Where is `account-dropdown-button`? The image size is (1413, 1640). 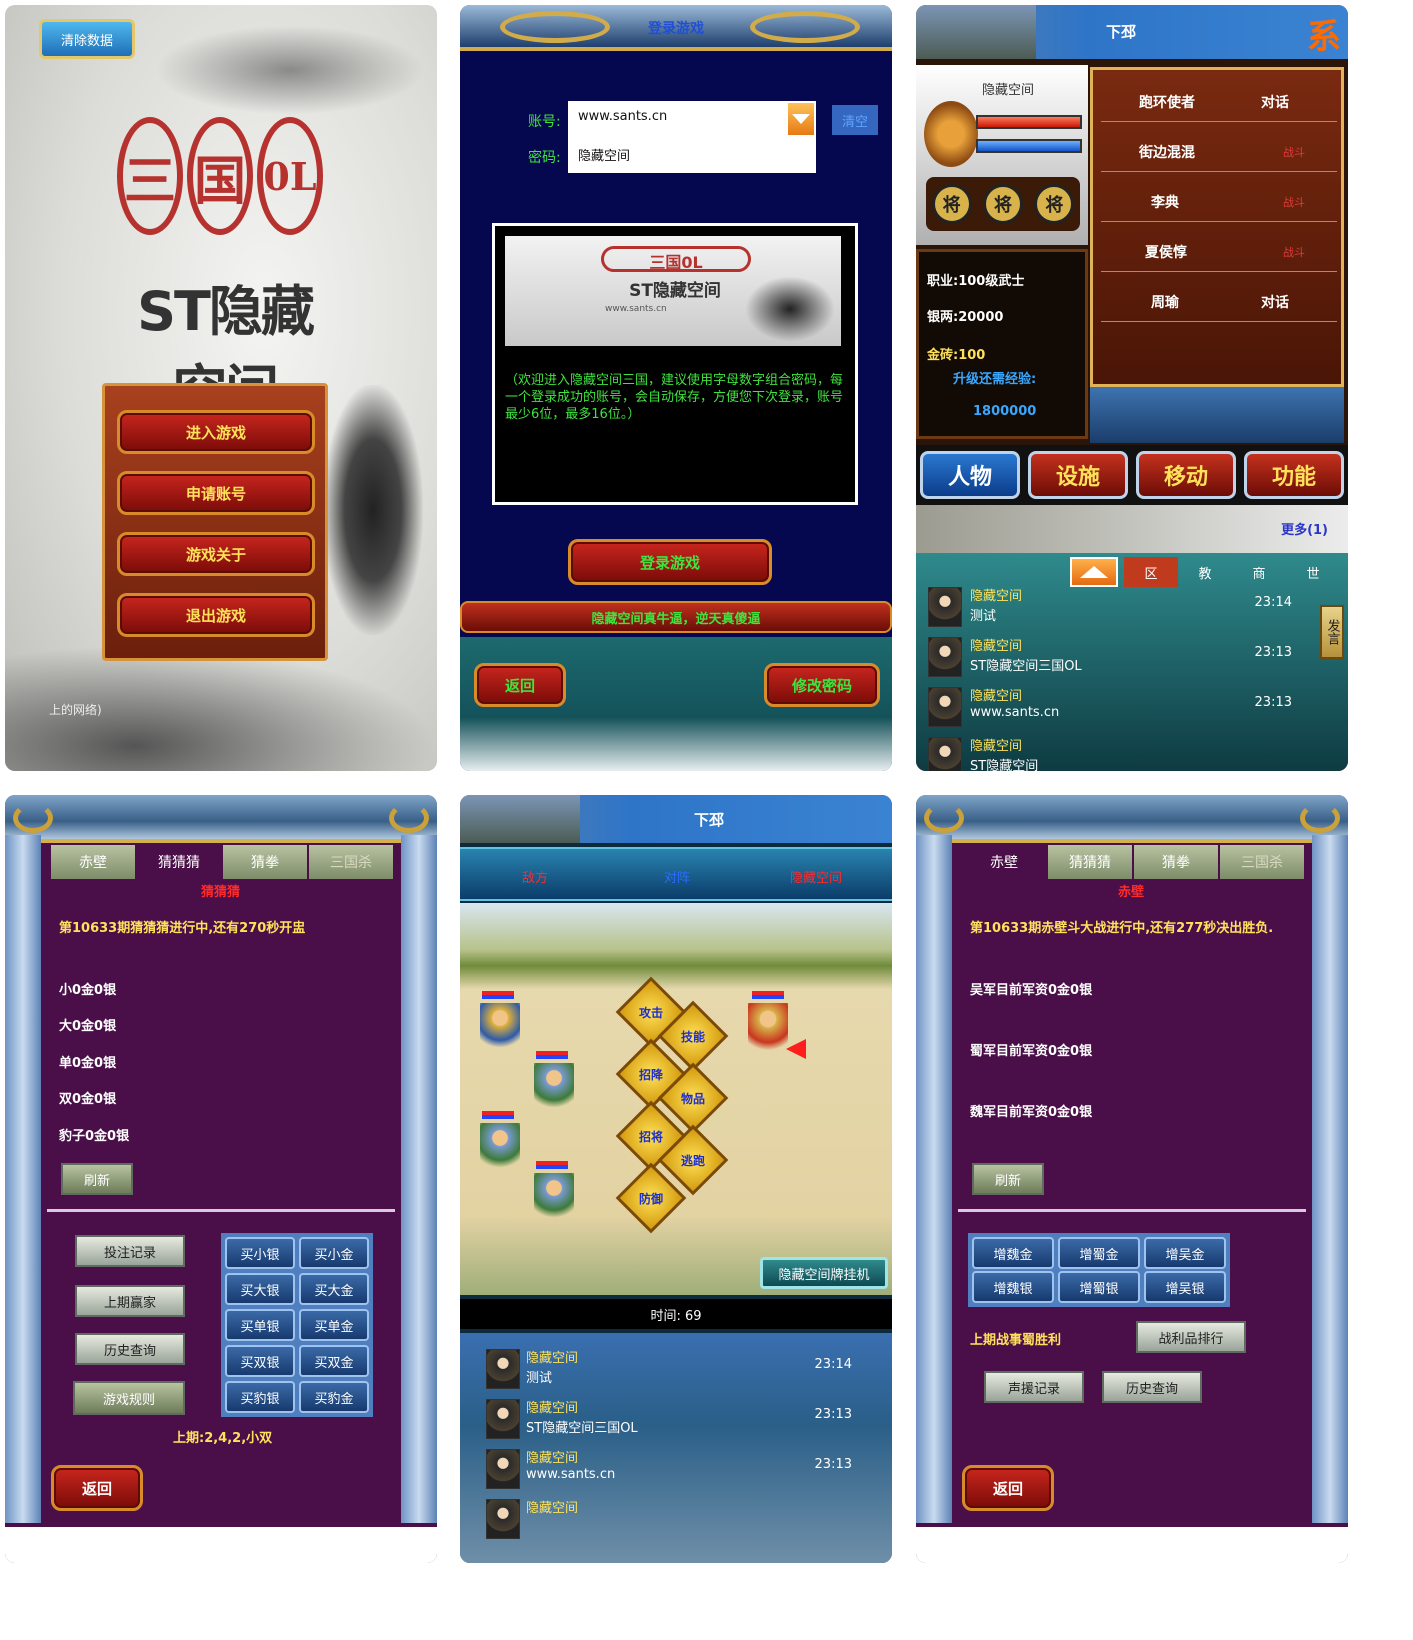
account-dropdown-button is located at coordinates (801, 119).